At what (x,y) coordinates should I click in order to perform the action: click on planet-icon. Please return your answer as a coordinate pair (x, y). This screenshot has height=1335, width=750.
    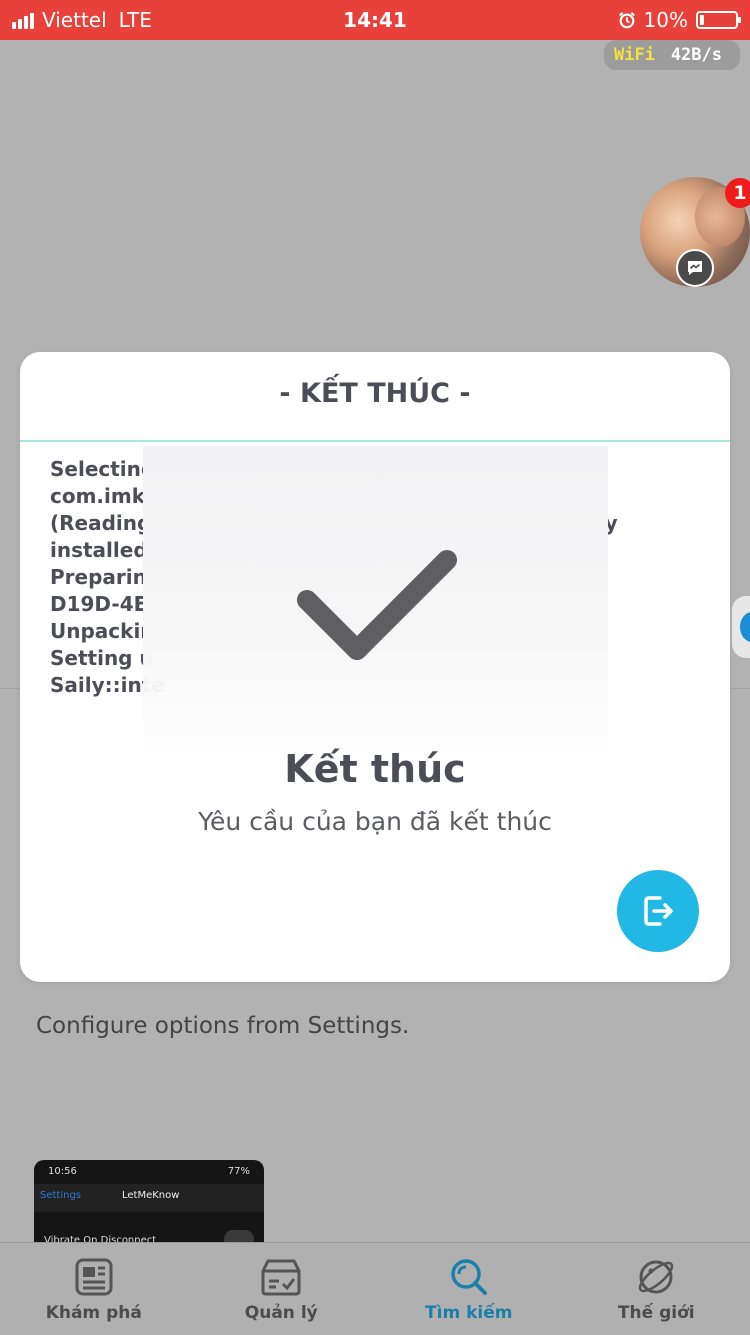
    Looking at the image, I should click on (656, 1277).